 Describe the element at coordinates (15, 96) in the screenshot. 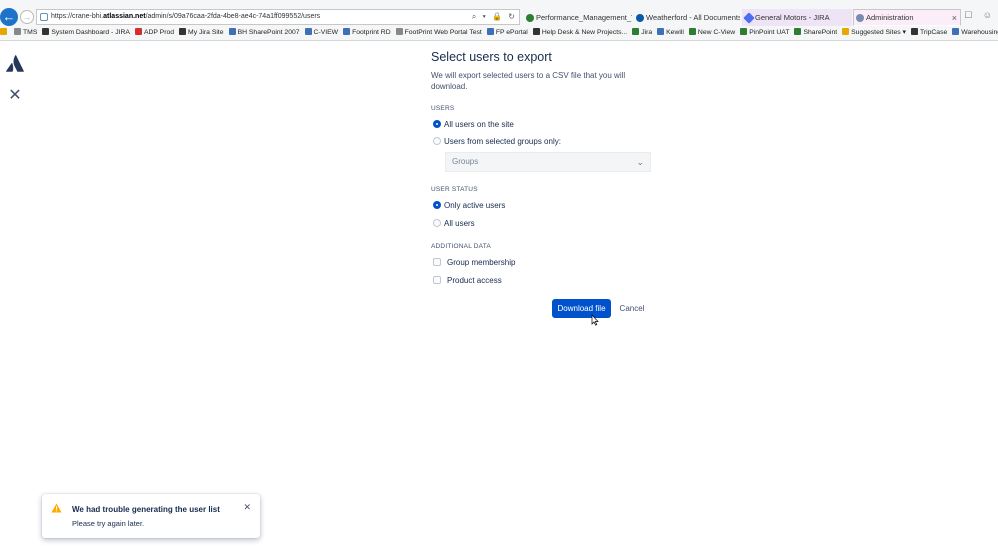

I see `close-icon: ✕` at that location.